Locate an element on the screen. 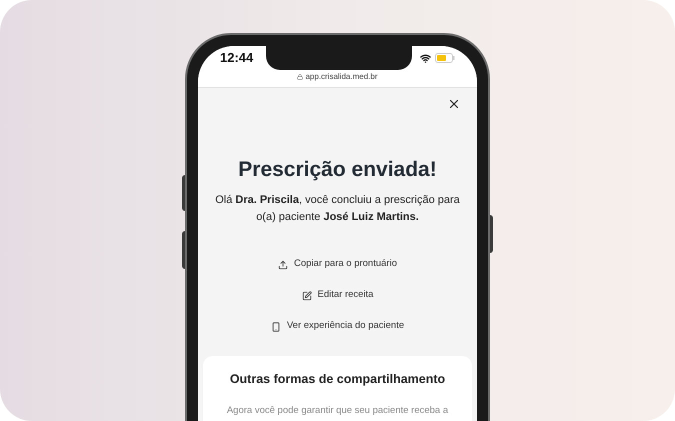 The image size is (675, 421). status-time: 12:44 is located at coordinates (237, 58).